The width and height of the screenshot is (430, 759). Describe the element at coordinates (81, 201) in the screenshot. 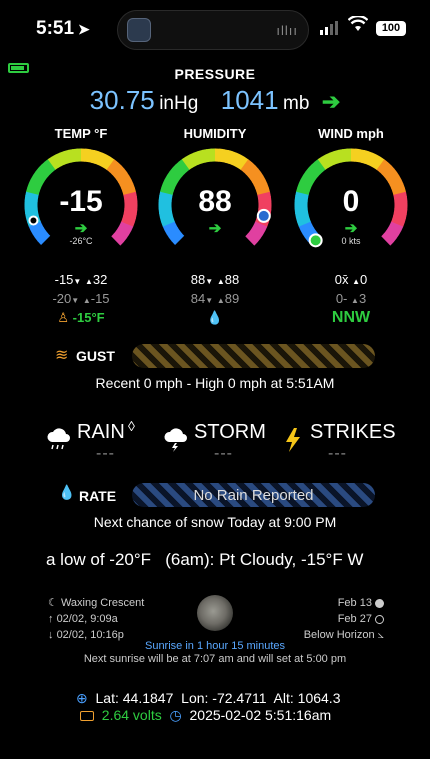

I see `temp-value: -15` at that location.